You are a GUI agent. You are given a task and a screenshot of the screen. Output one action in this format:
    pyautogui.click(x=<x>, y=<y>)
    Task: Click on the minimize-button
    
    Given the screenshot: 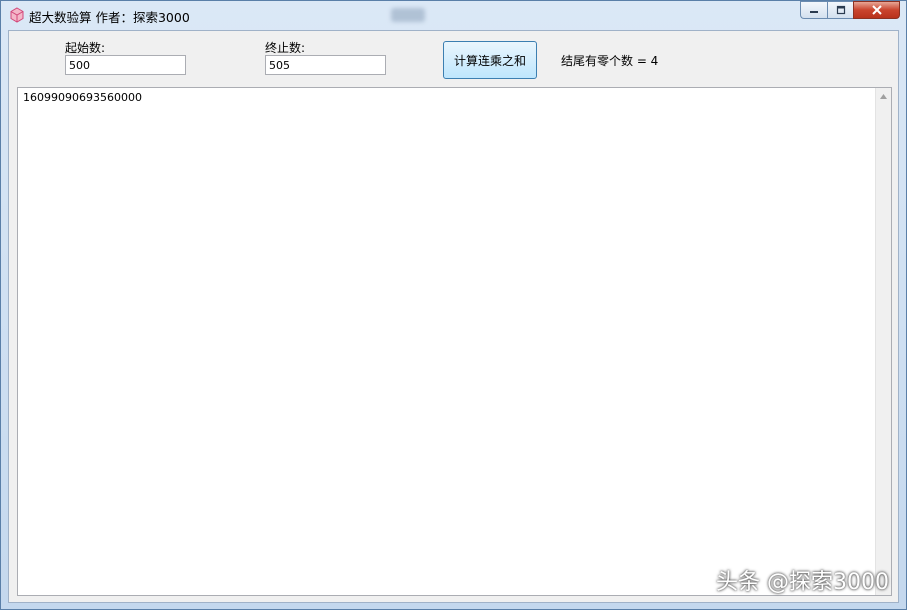 What is the action you would take?
    pyautogui.click(x=813, y=10)
    